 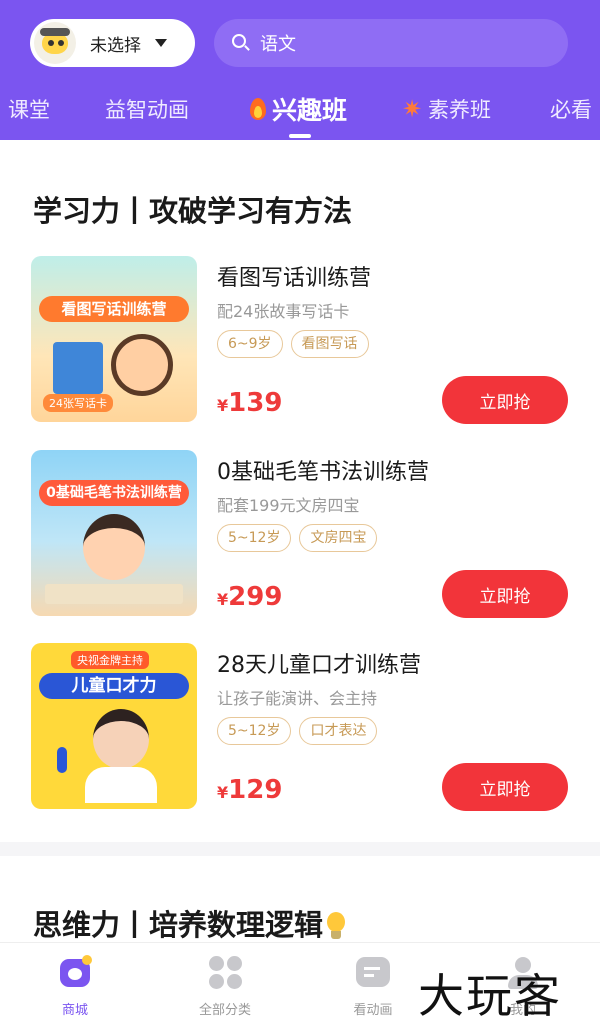 What do you see at coordinates (300, 70) in the screenshot?
I see `top-header: 未选择 语文 课堂 益智动画 兴趣班 ✷ 素养班 必看` at bounding box center [300, 70].